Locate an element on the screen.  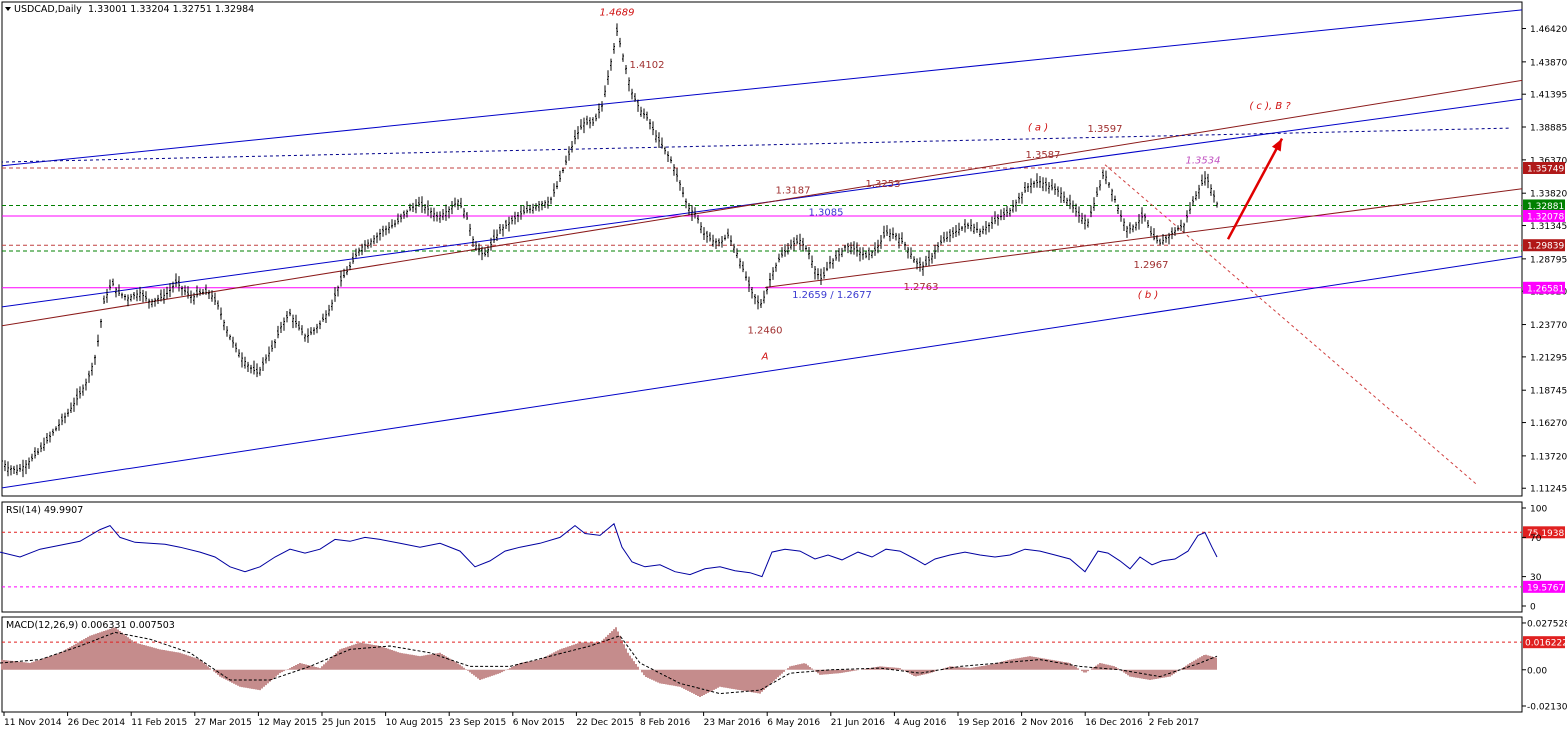
dropdown-triangle-icon is located at coordinates (8, 9).